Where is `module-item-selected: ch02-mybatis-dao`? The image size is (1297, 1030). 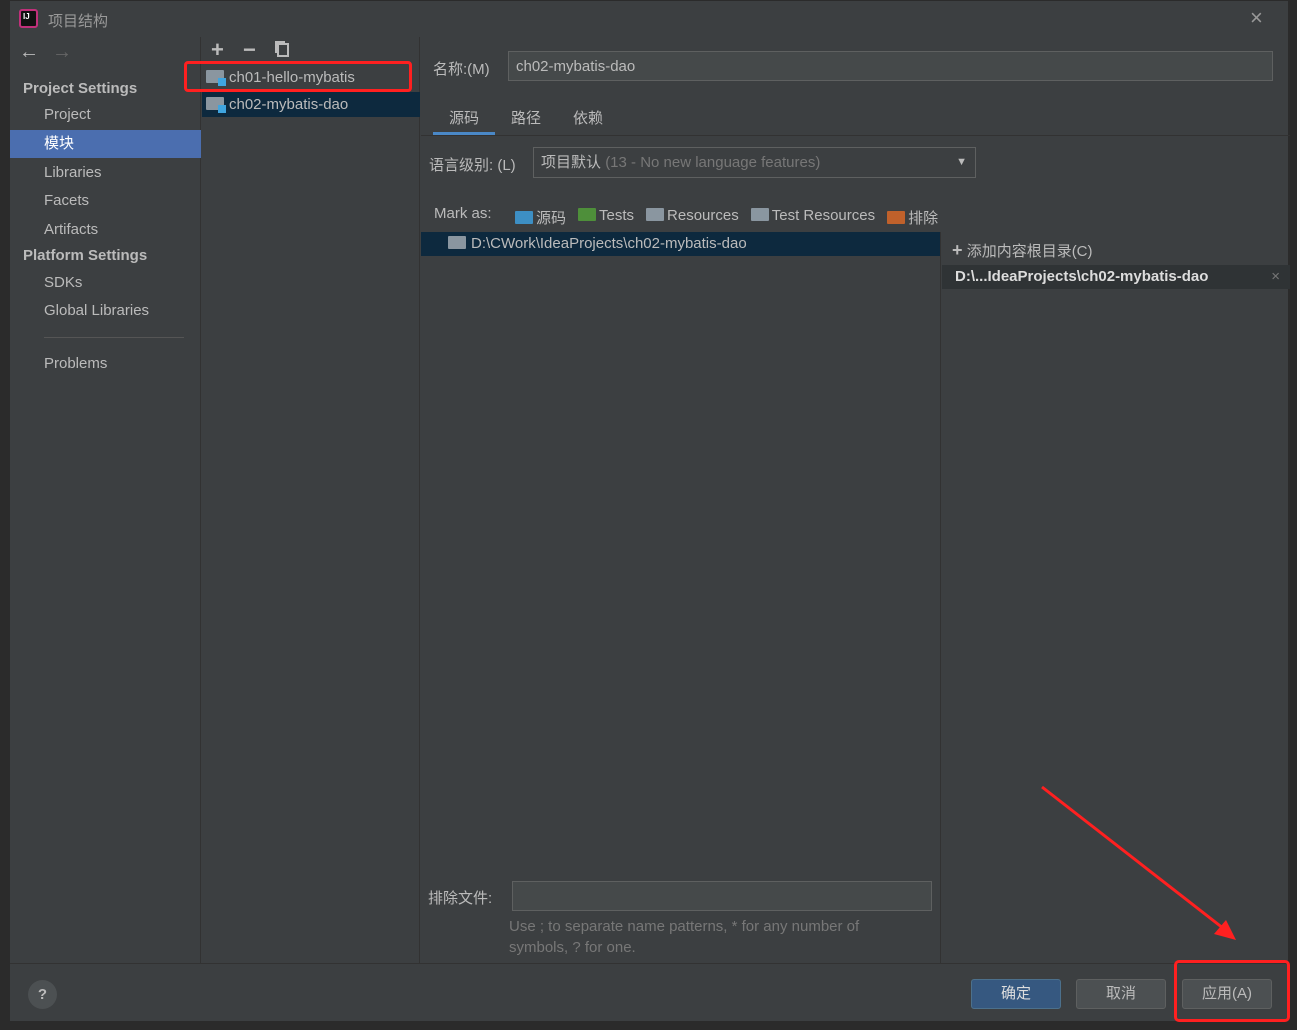 module-item-selected: ch02-mybatis-dao is located at coordinates (311, 104).